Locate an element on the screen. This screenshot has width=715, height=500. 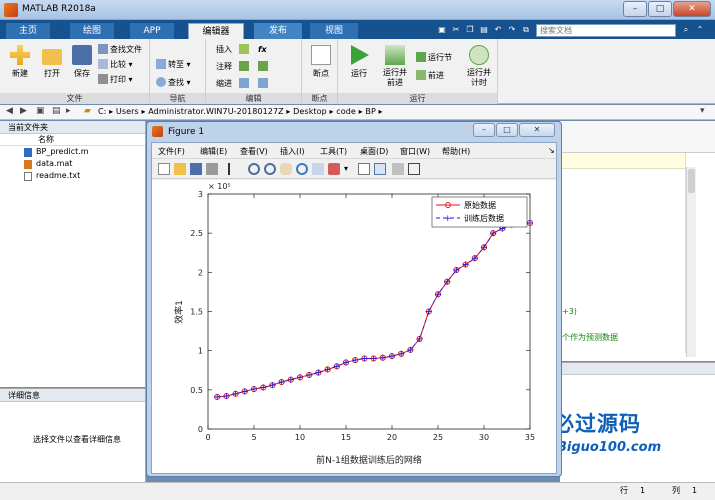
compare-button: 比较 ▾ is located at coordinates (115, 65).